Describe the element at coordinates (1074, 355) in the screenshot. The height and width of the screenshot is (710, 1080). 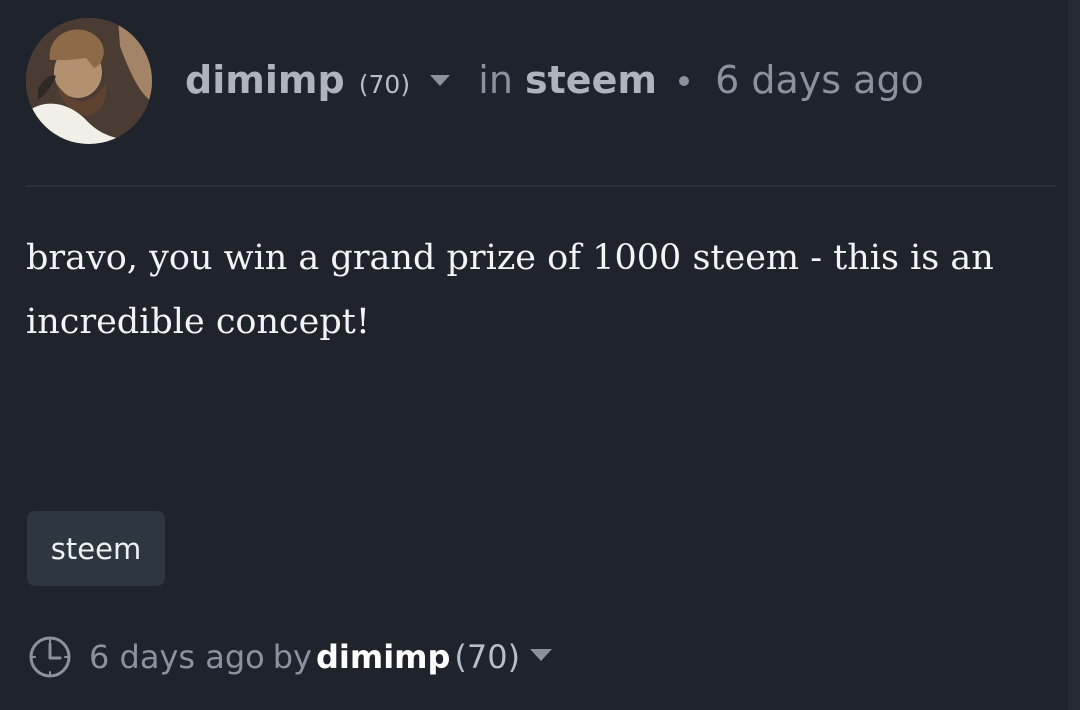
I see `right-edge` at that location.